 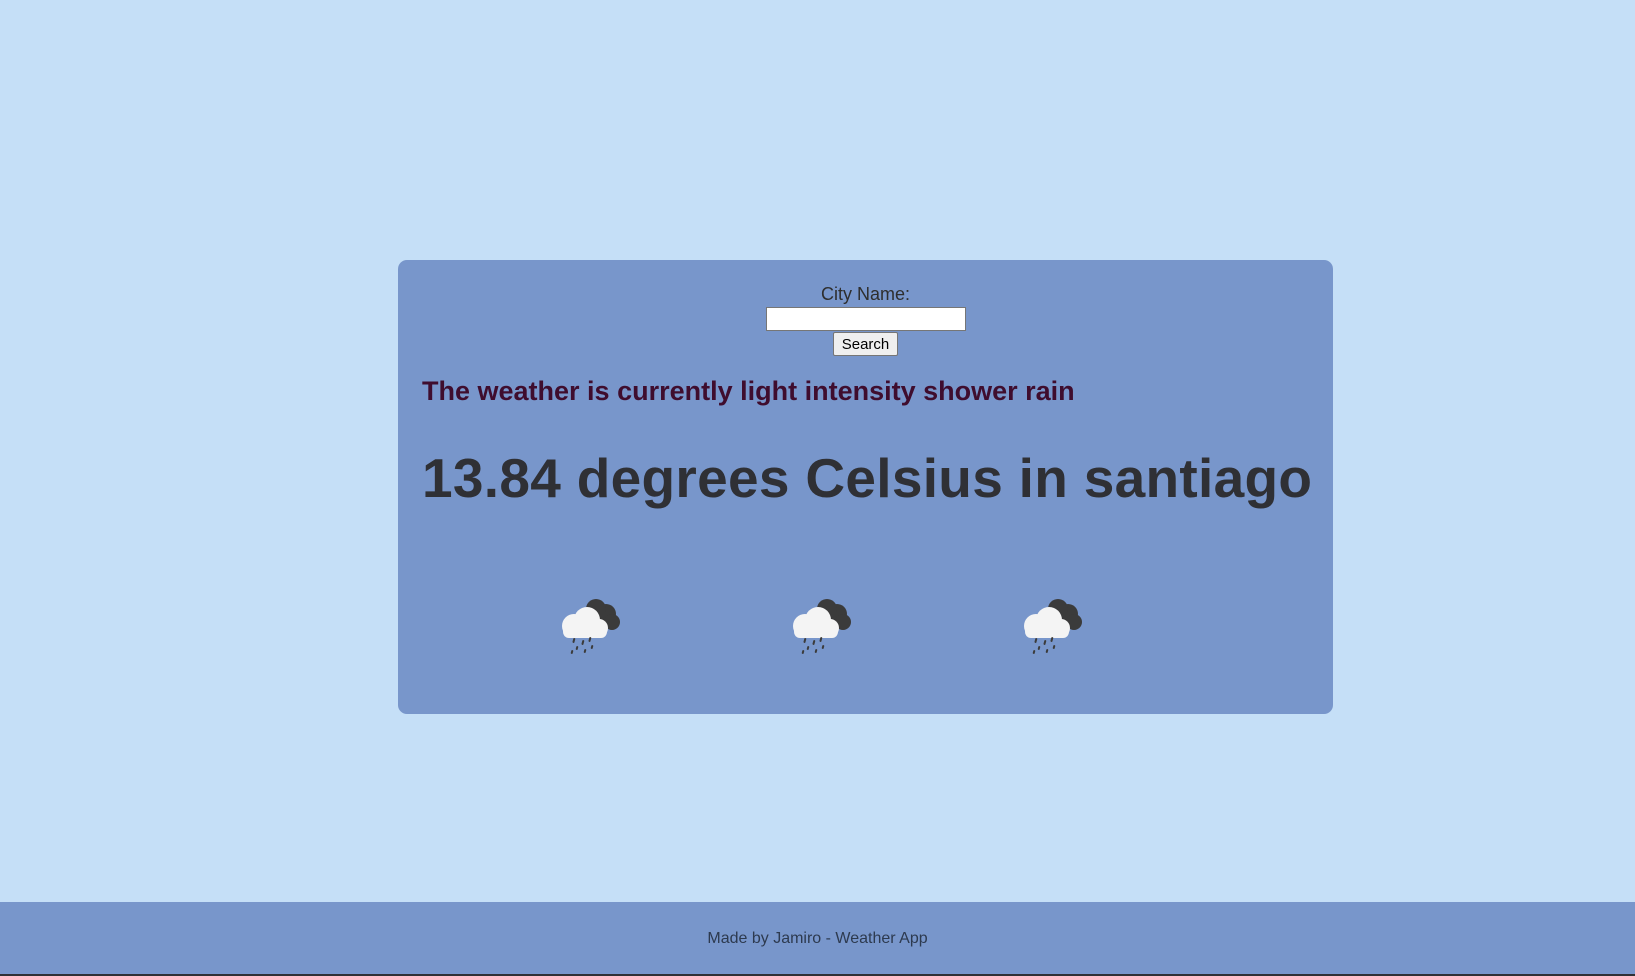 I want to click on search-button: Search, so click(x=865, y=344).